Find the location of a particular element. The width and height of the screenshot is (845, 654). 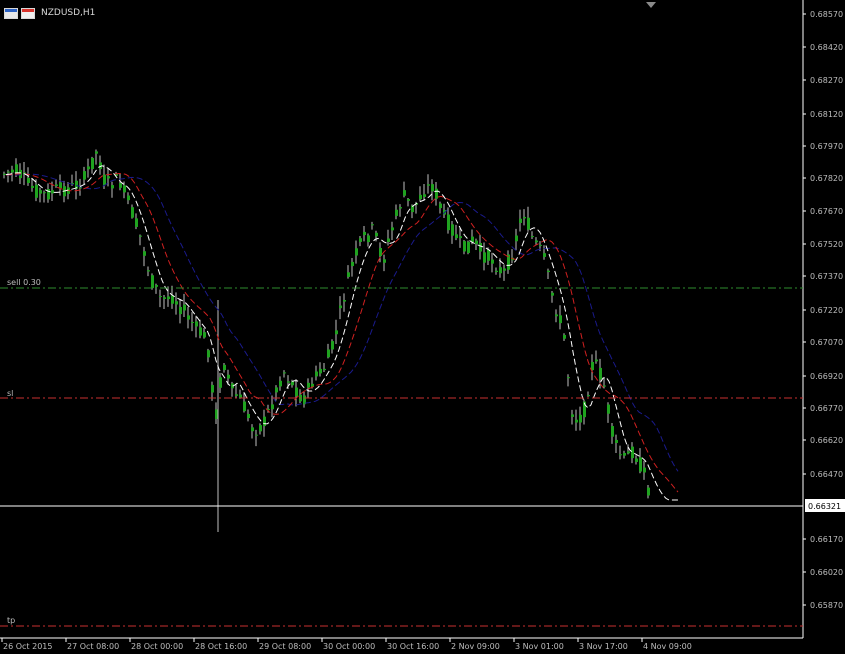

price-axis-label: 0.66620 is located at coordinates (826, 440).